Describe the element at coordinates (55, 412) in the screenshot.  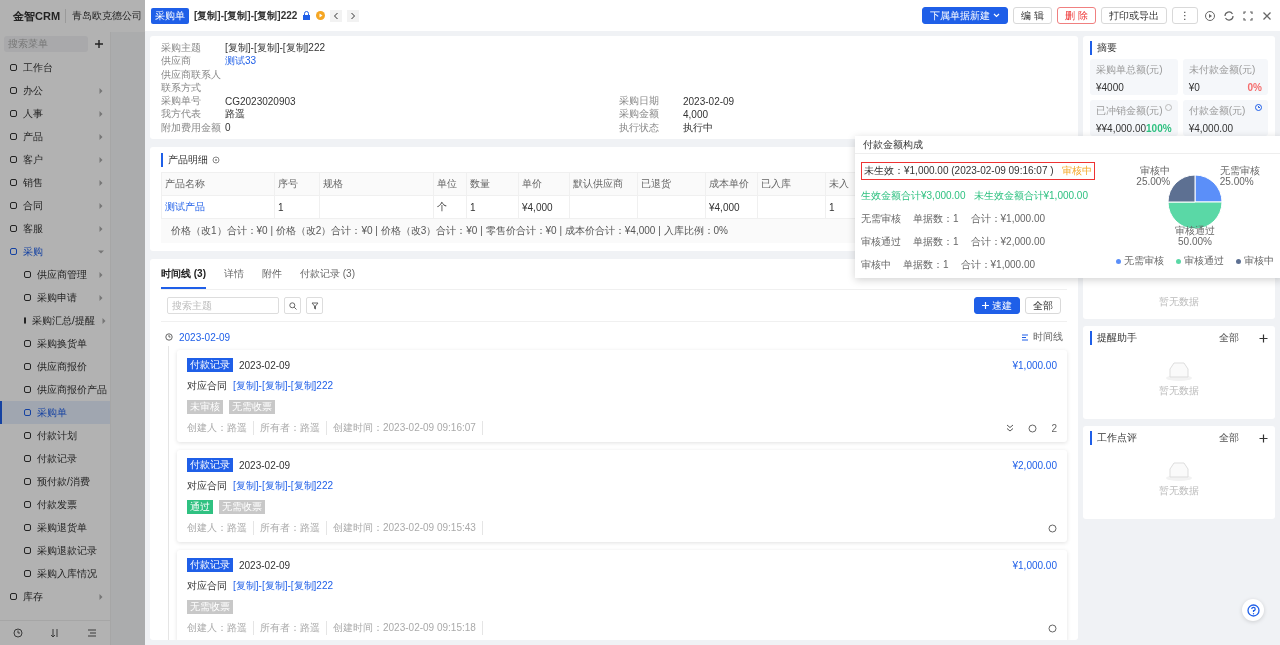
I see `sidebar-item: 采购单` at that location.